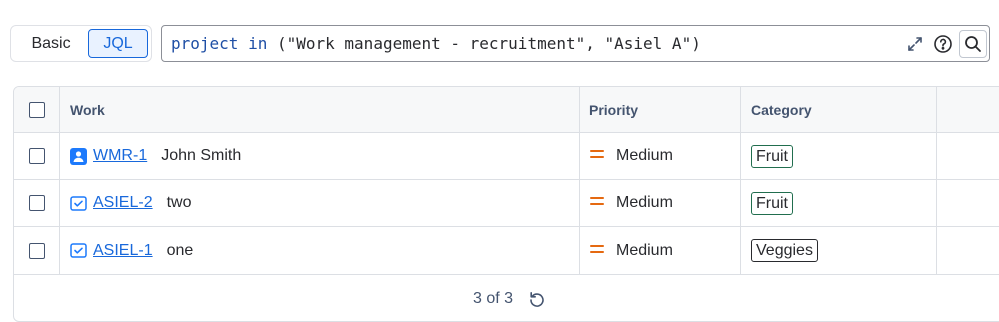 Image resolution: width=999 pixels, height=322 pixels. What do you see at coordinates (120, 156) in the screenshot?
I see `issue-key-link: WMR-1` at bounding box center [120, 156].